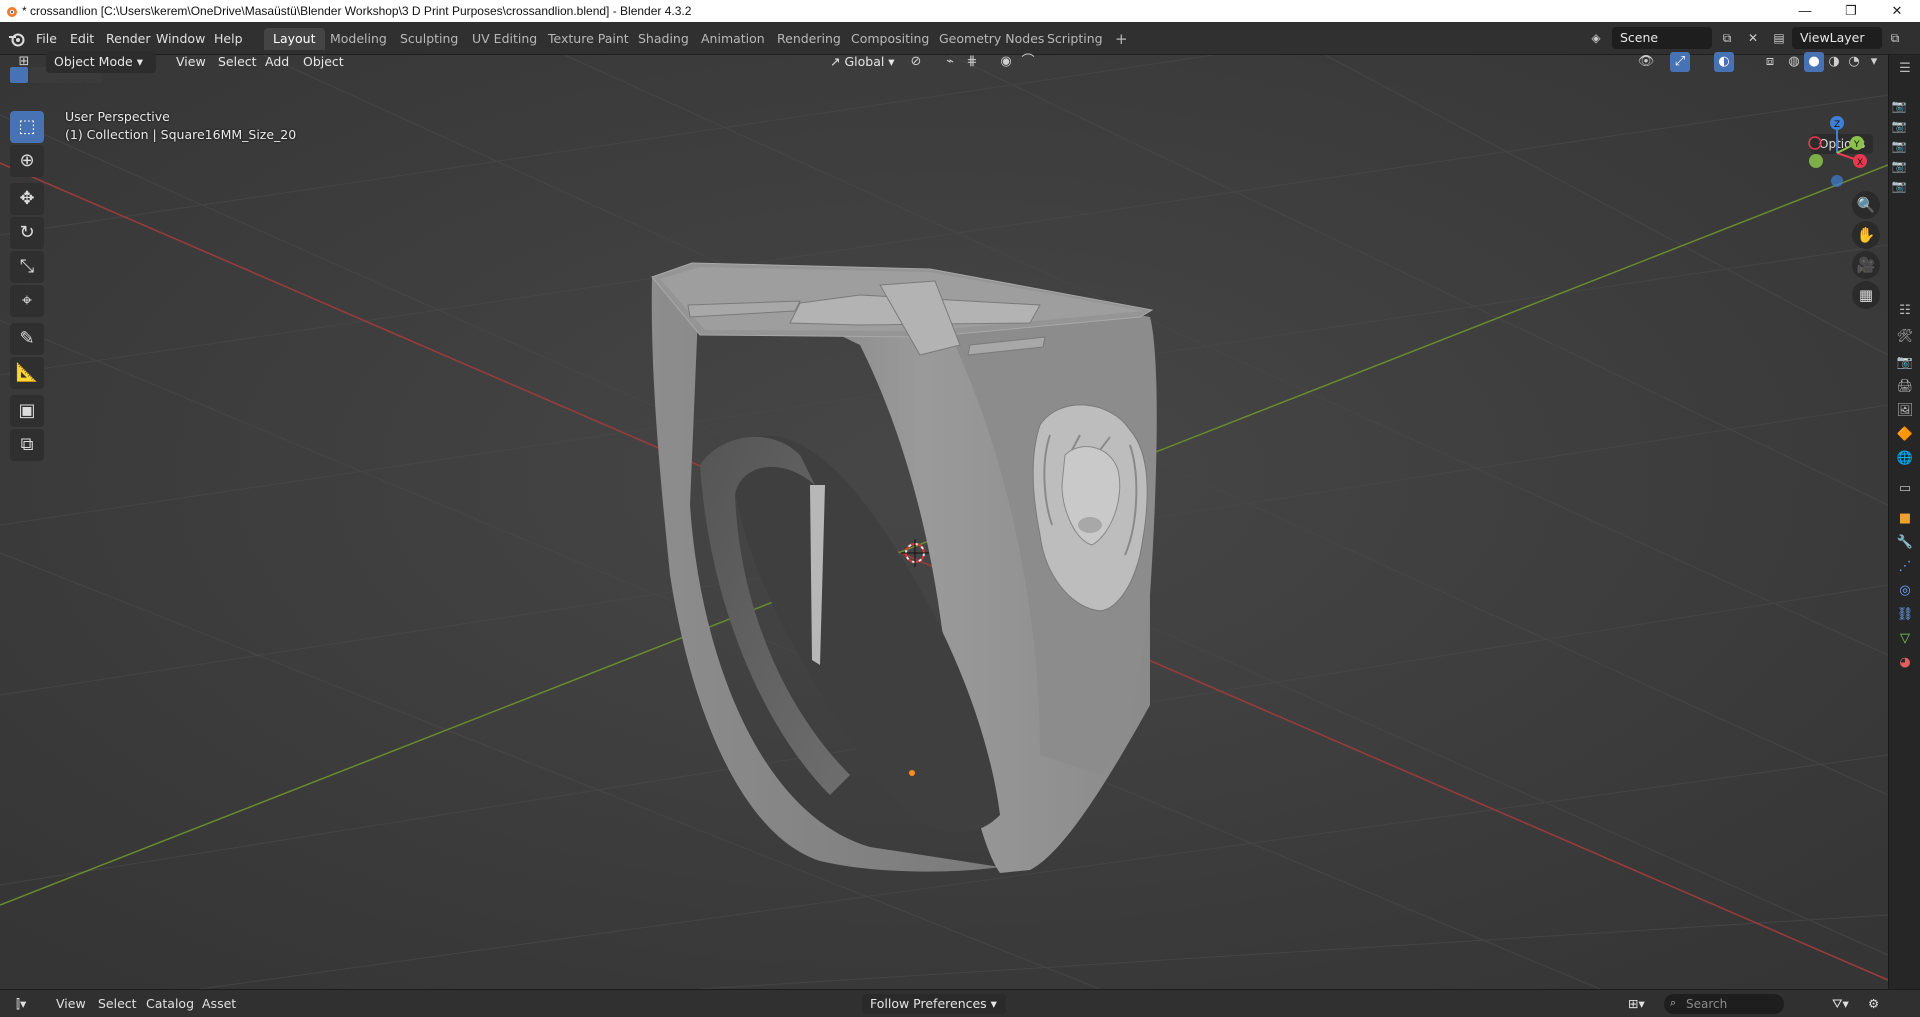  Describe the element at coordinates (991, 39) in the screenshot. I see `tab-geometry-nodes: Geometry Nodes` at that location.